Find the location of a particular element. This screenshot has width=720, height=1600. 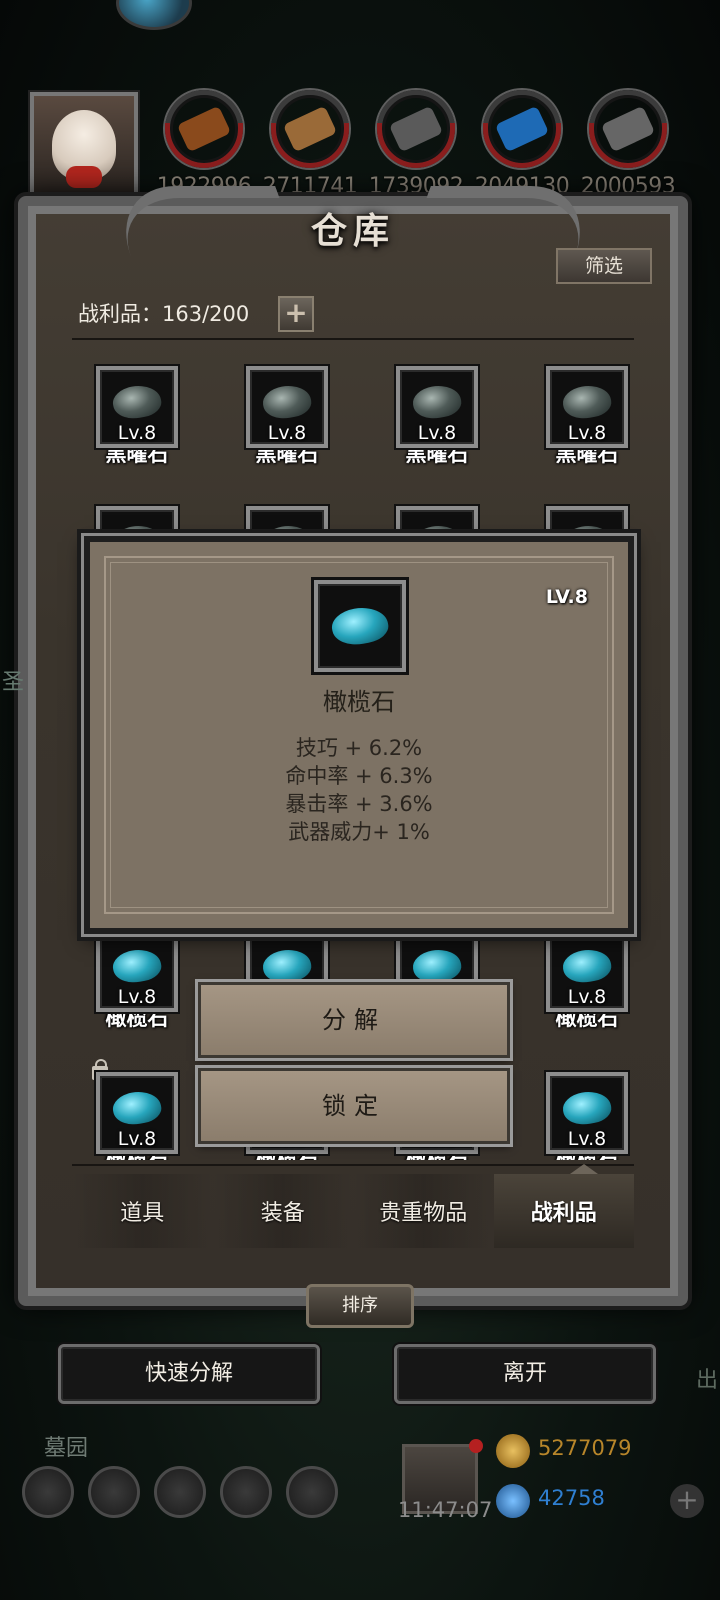

resource-steel: 2000593 is located at coordinates (628, 144).